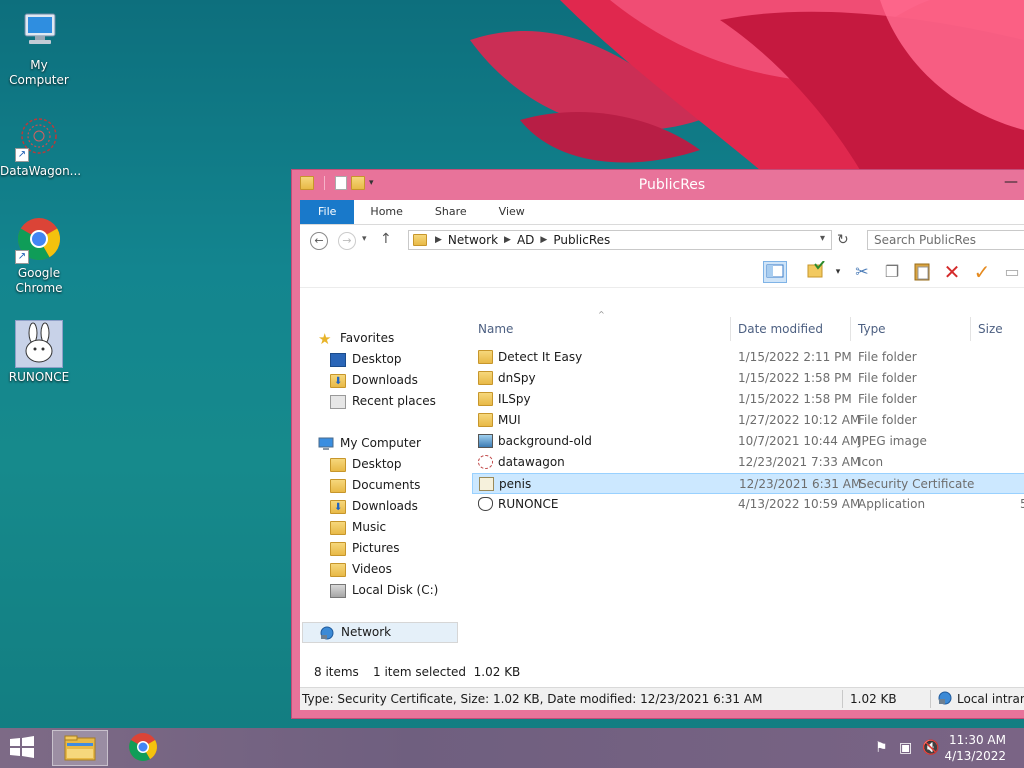 The width and height of the screenshot is (1024, 768). What do you see at coordinates (39, 344) in the screenshot?
I see `rabbit-icon` at bounding box center [39, 344].